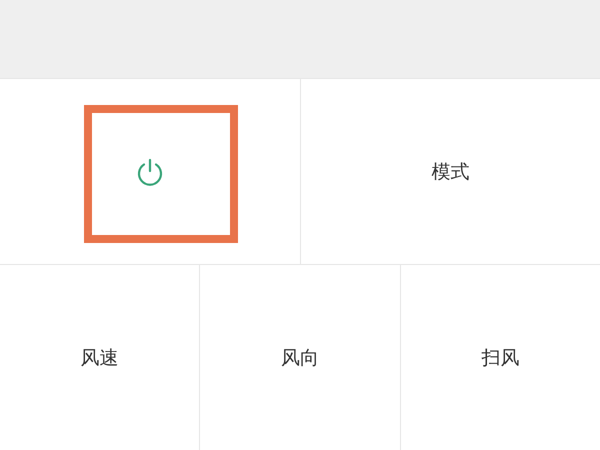  I want to click on control-label: 扫风, so click(500, 357).